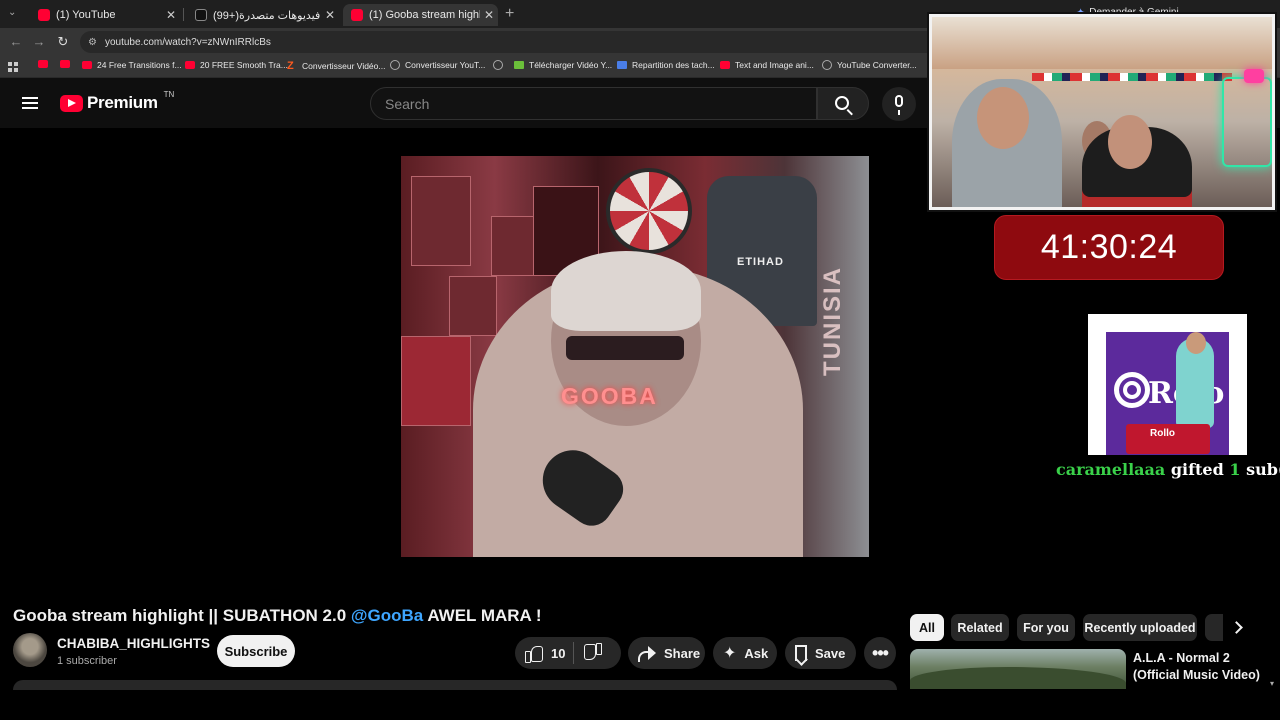  What do you see at coordinates (927, 627) in the screenshot?
I see `chip-all: All` at bounding box center [927, 627].